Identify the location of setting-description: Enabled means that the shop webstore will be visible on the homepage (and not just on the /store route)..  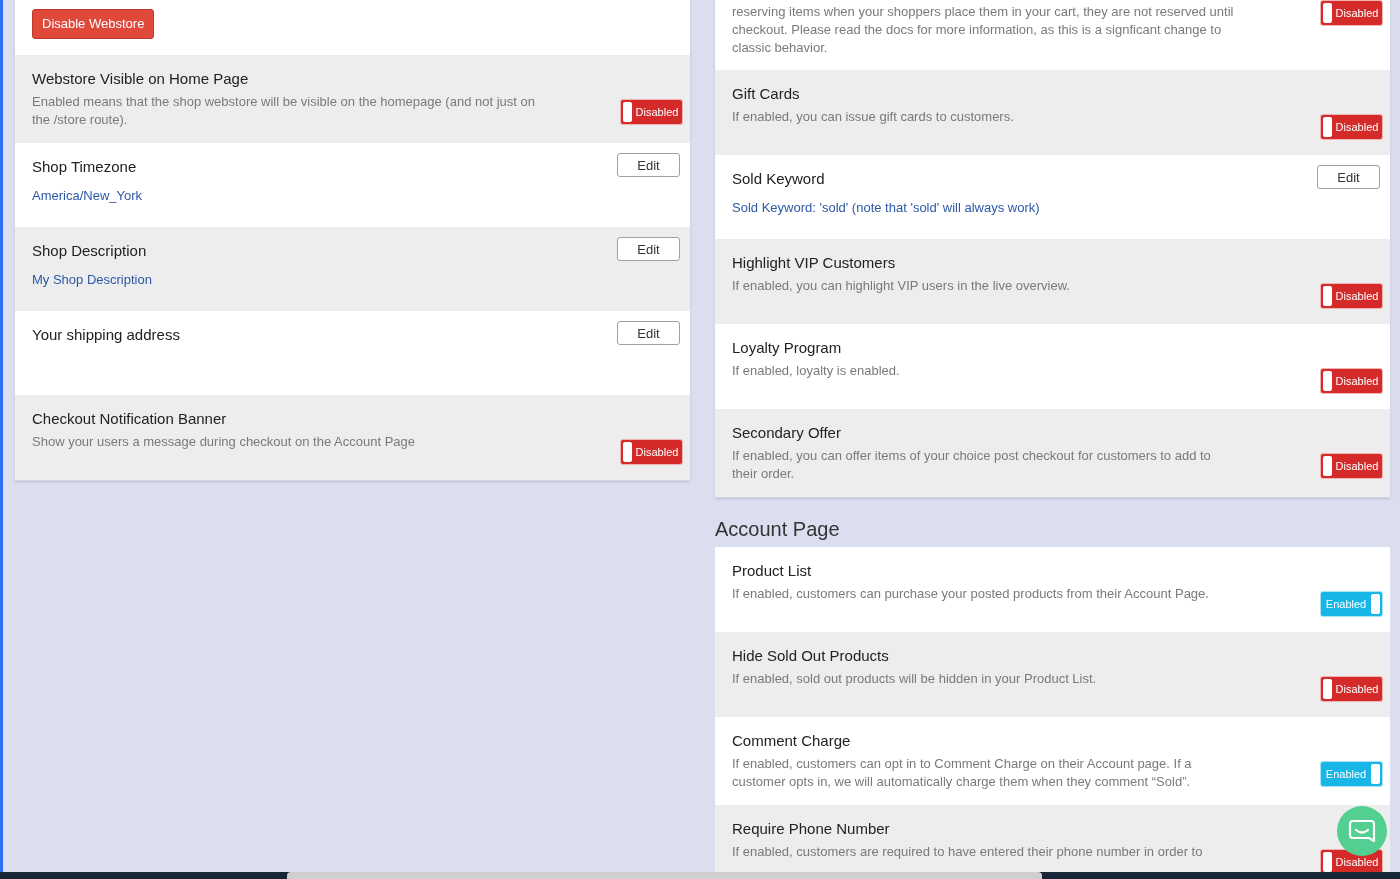
(283, 111).